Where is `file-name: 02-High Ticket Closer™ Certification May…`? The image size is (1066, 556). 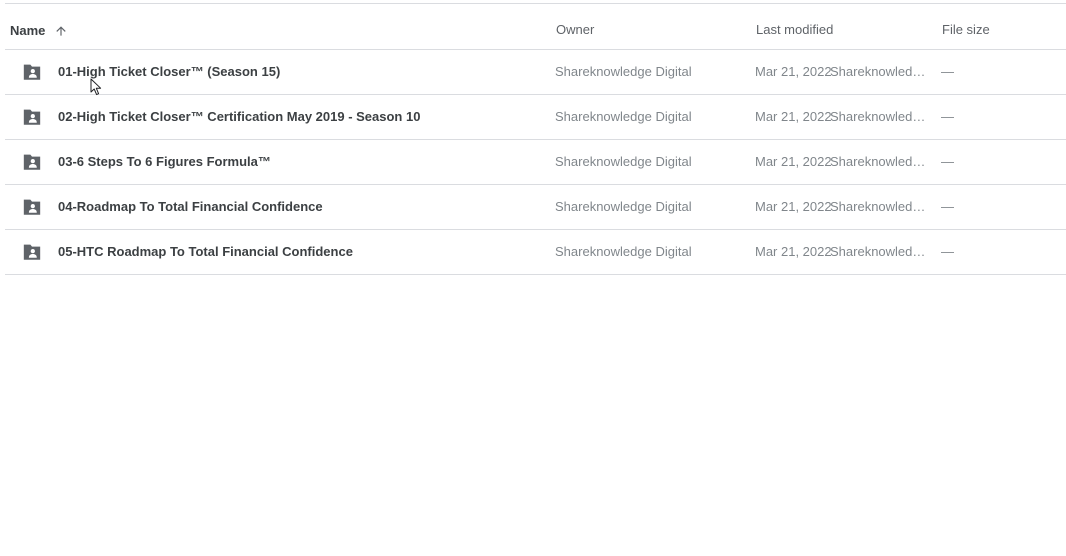 file-name: 02-High Ticket Closer™ Certification May… is located at coordinates (239, 117).